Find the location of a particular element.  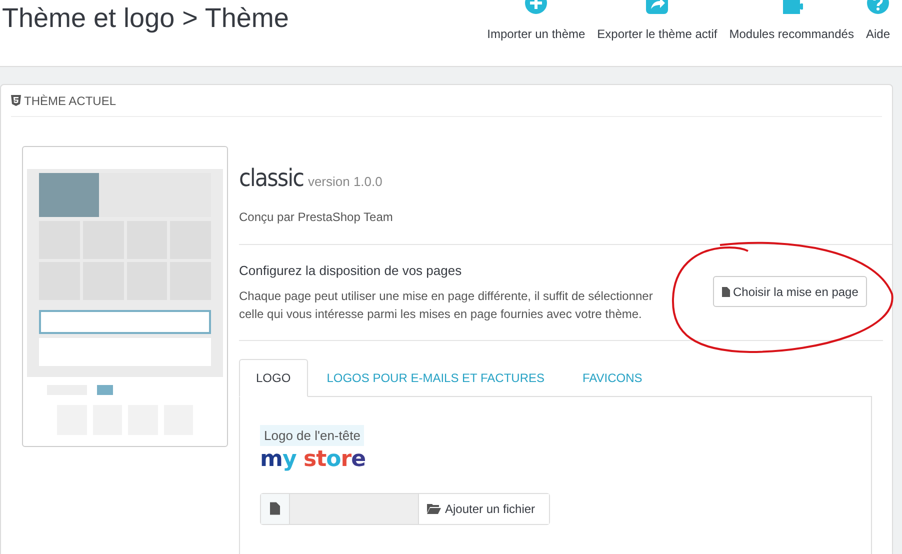

theme-version: version 1.0.0 is located at coordinates (345, 181).